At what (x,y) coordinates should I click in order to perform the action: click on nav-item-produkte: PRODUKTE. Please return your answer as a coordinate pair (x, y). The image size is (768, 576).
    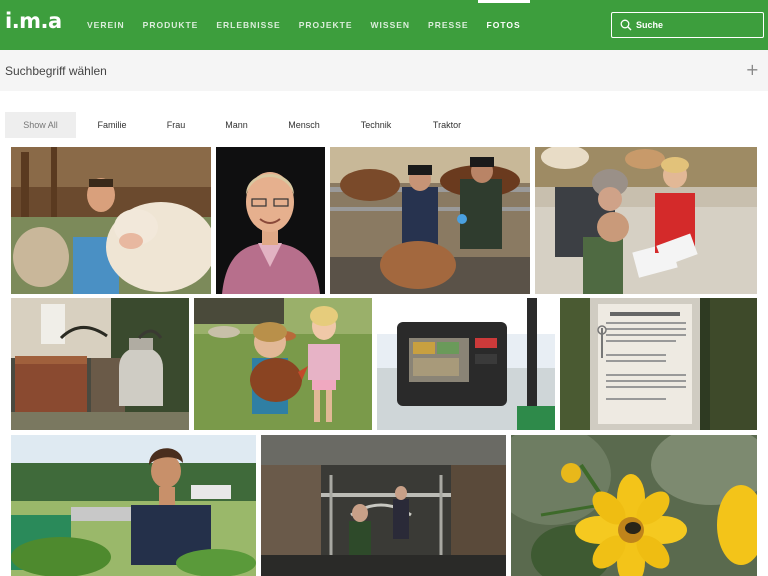
    Looking at the image, I should click on (171, 25).